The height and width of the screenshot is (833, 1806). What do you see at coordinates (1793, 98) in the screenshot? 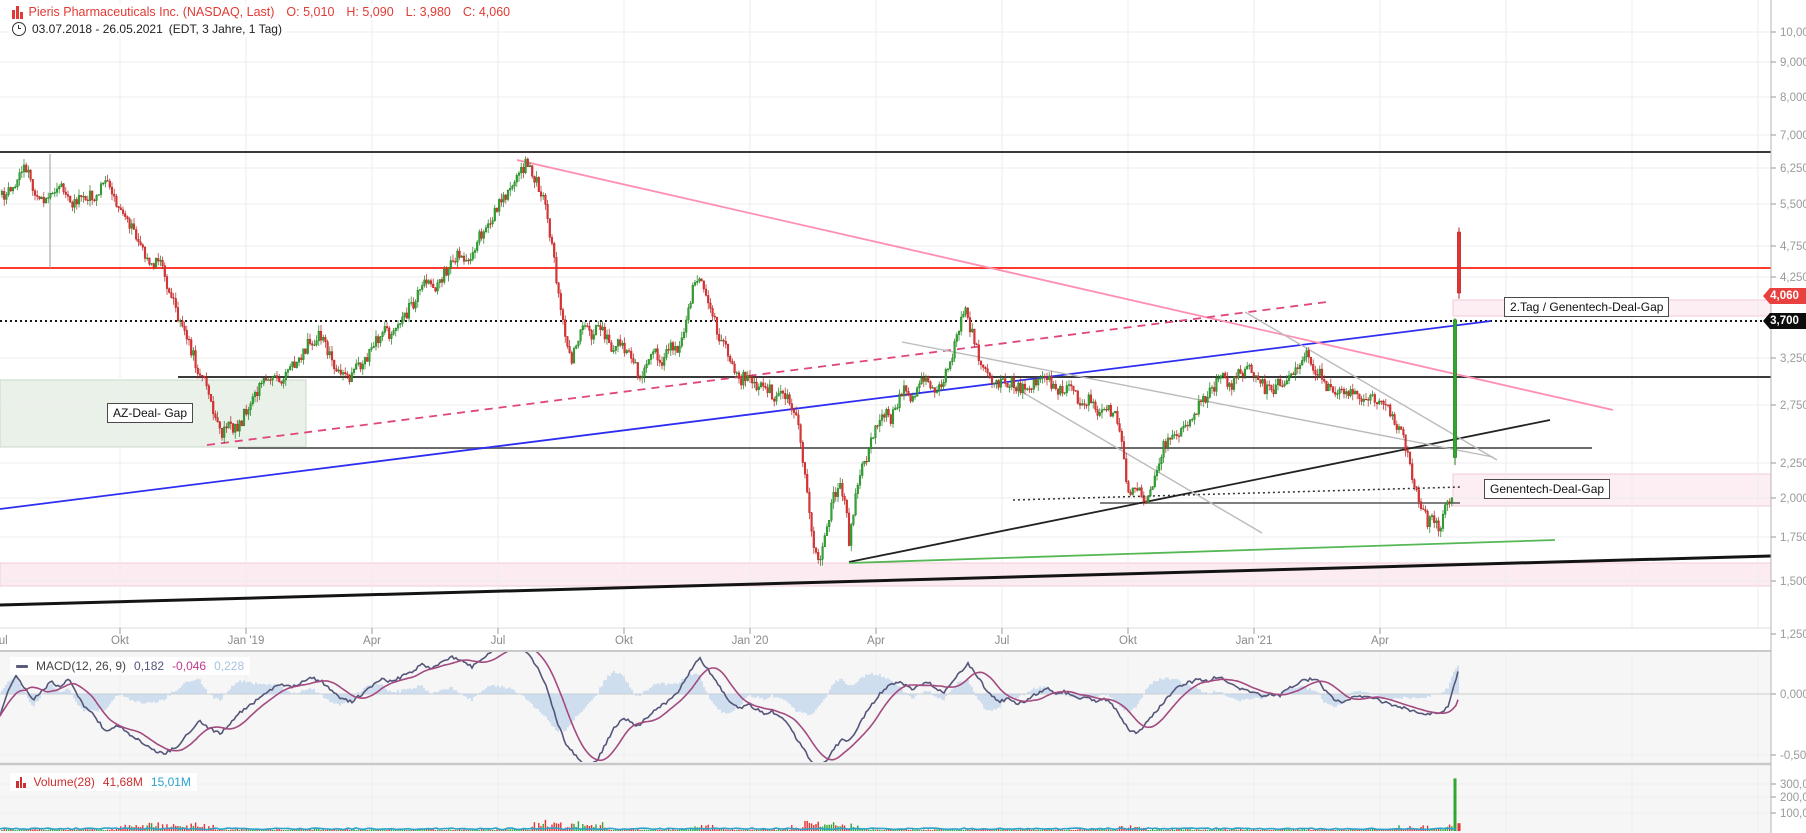
I see `svg-text: 8,000` at bounding box center [1793, 98].